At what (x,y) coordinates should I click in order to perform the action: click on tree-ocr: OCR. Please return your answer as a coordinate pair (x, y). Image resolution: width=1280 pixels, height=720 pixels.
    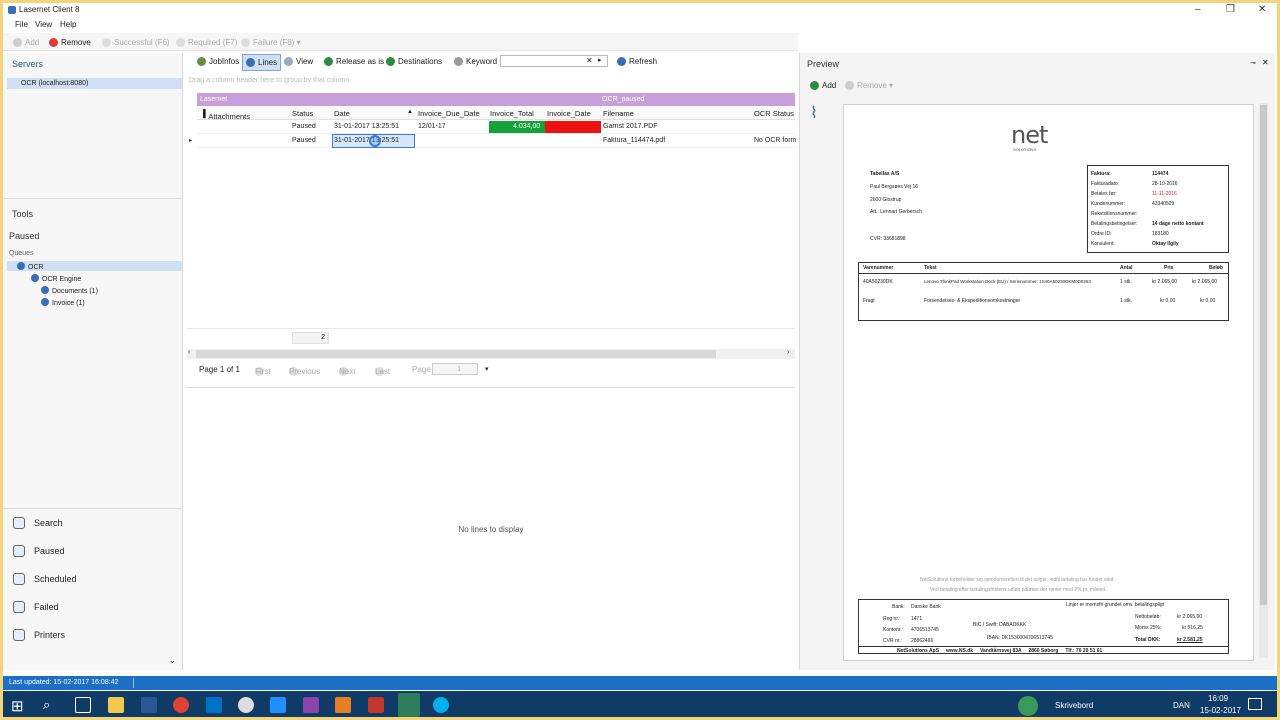
    Looking at the image, I should click on (94, 266).